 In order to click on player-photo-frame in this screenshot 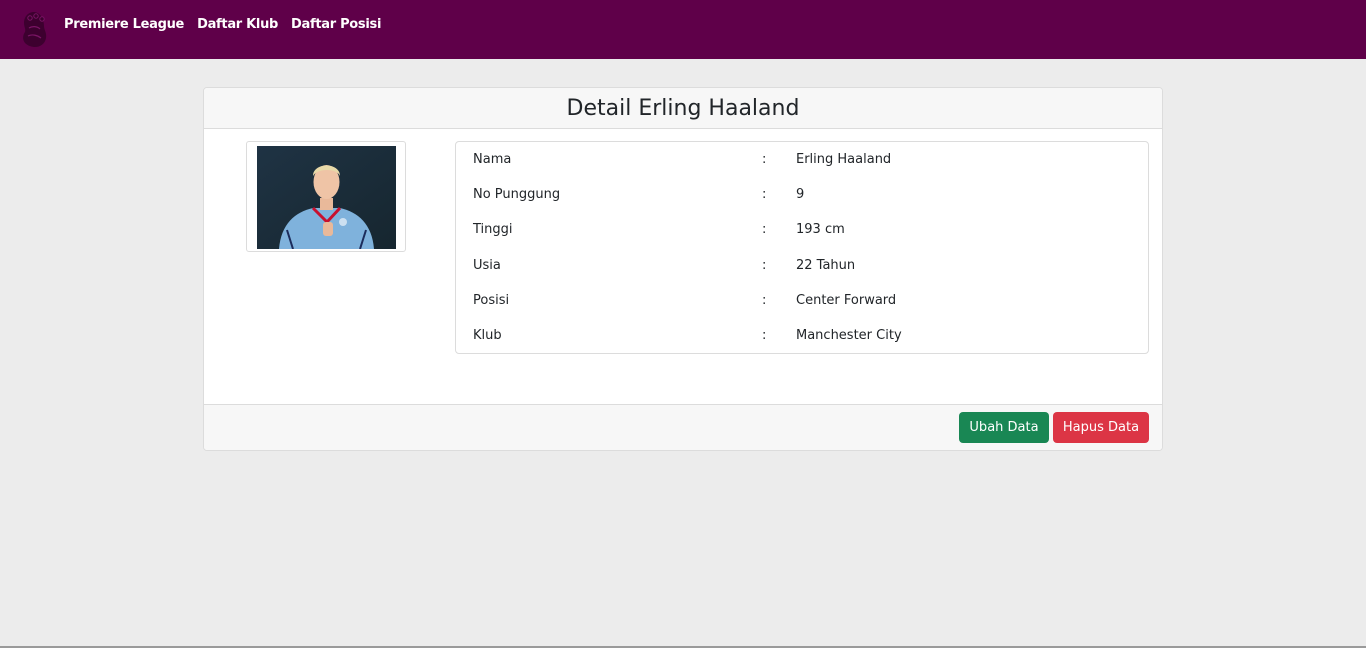, I will do `click(326, 196)`.